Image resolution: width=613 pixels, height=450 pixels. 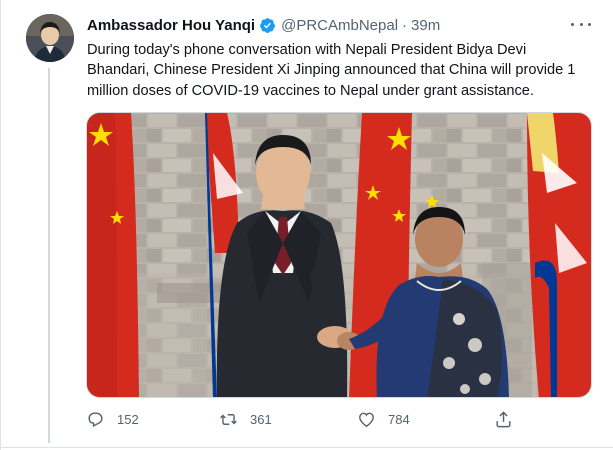 What do you see at coordinates (301, 419) in the screenshot?
I see `tweet-actions: 152 361 784` at bounding box center [301, 419].